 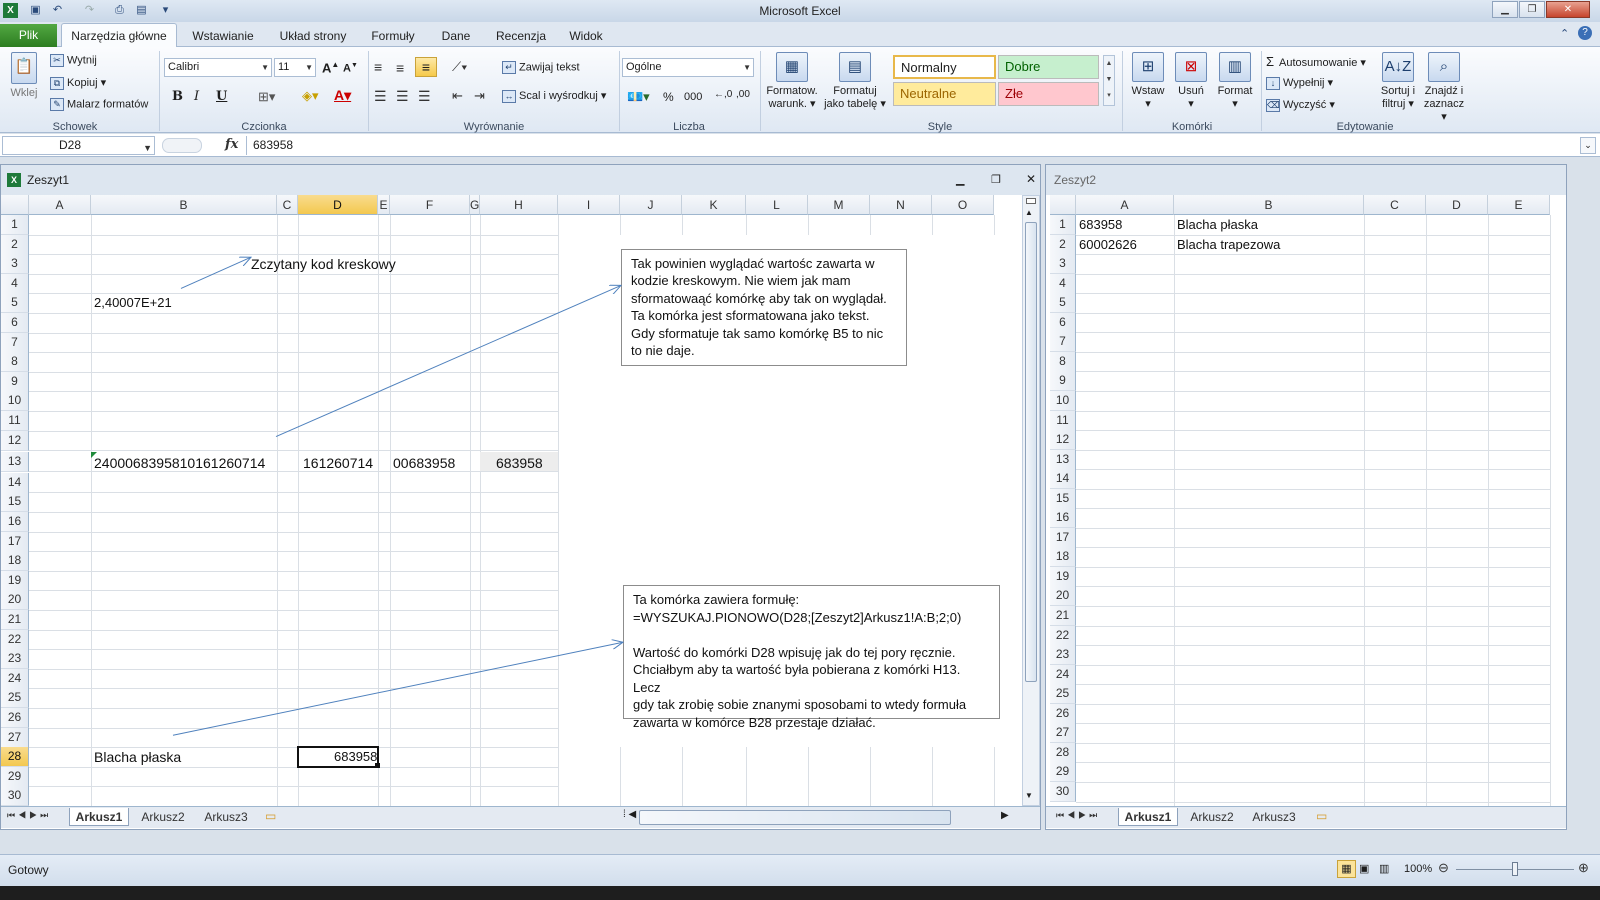 What do you see at coordinates (15, 362) in the screenshot?
I see `row-header: 8` at bounding box center [15, 362].